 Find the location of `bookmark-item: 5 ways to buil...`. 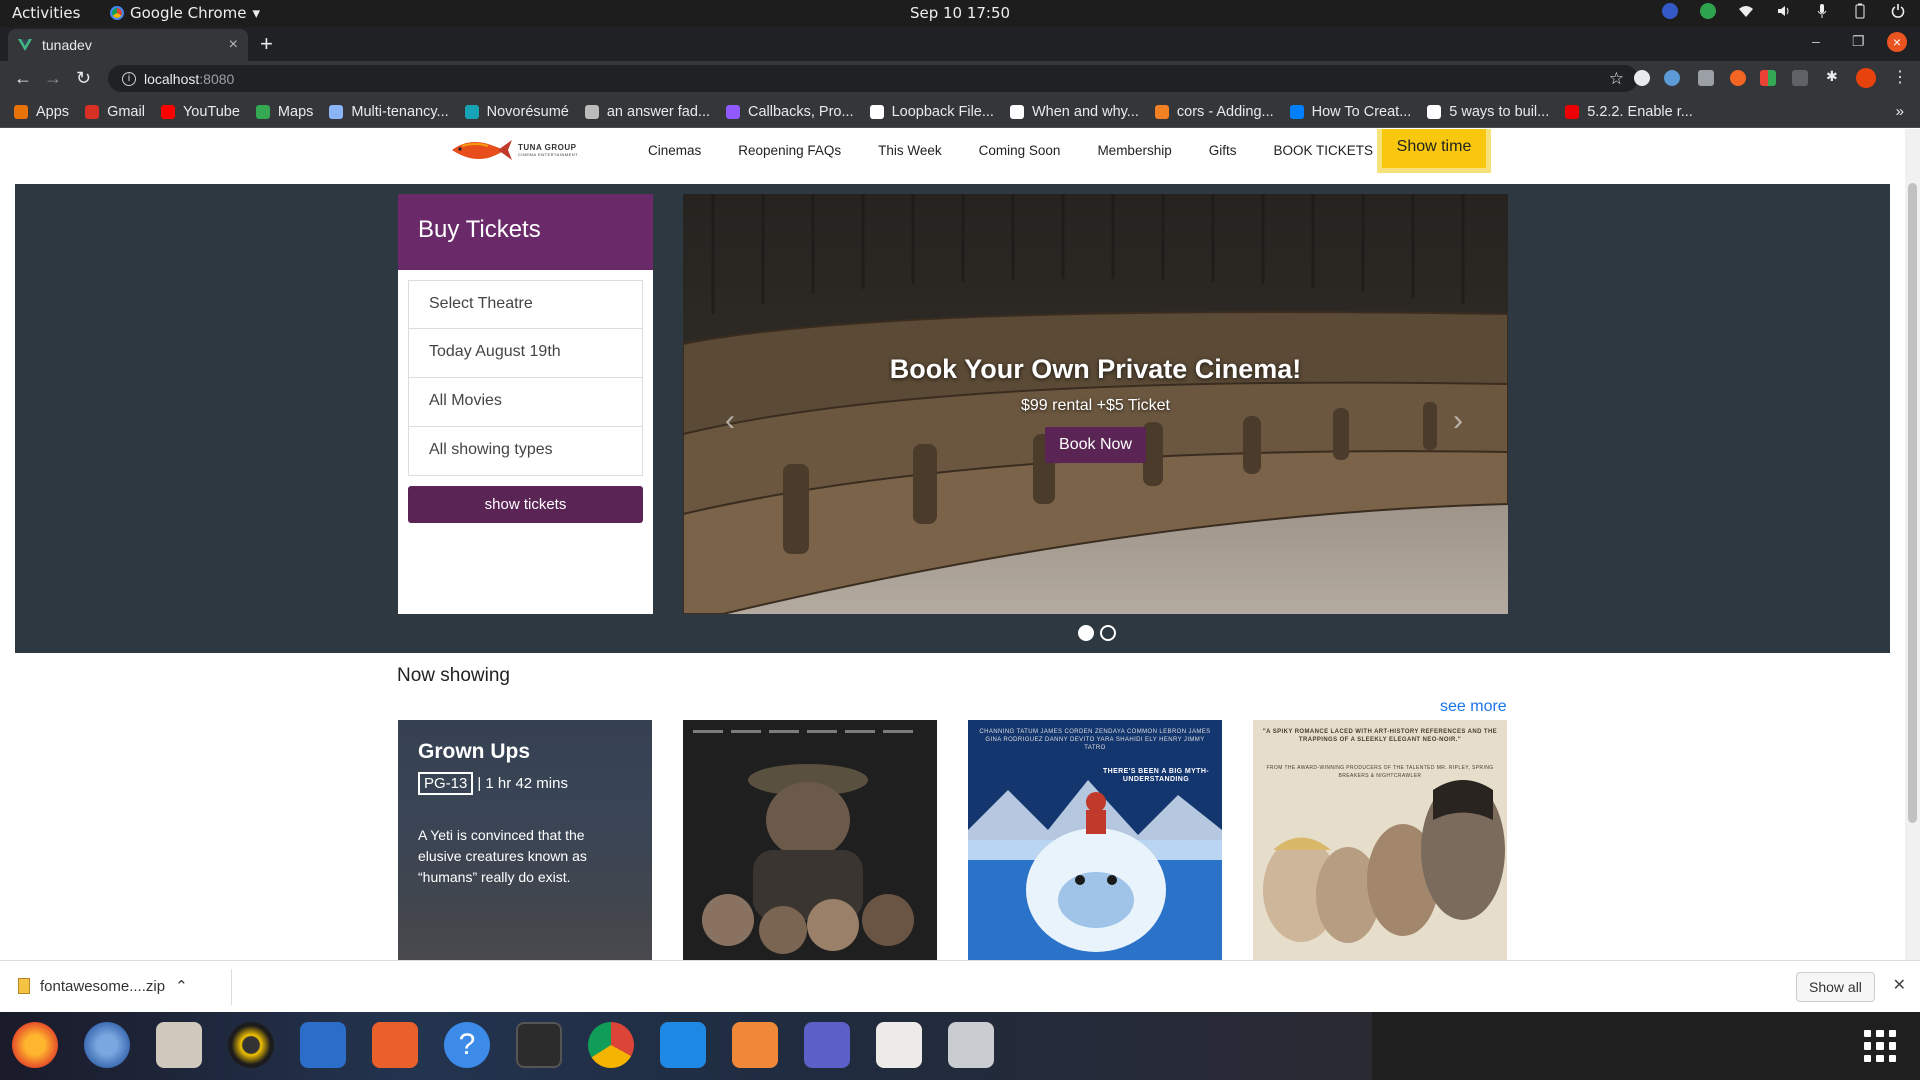

bookmark-item: 5 ways to buil... is located at coordinates (1488, 112).